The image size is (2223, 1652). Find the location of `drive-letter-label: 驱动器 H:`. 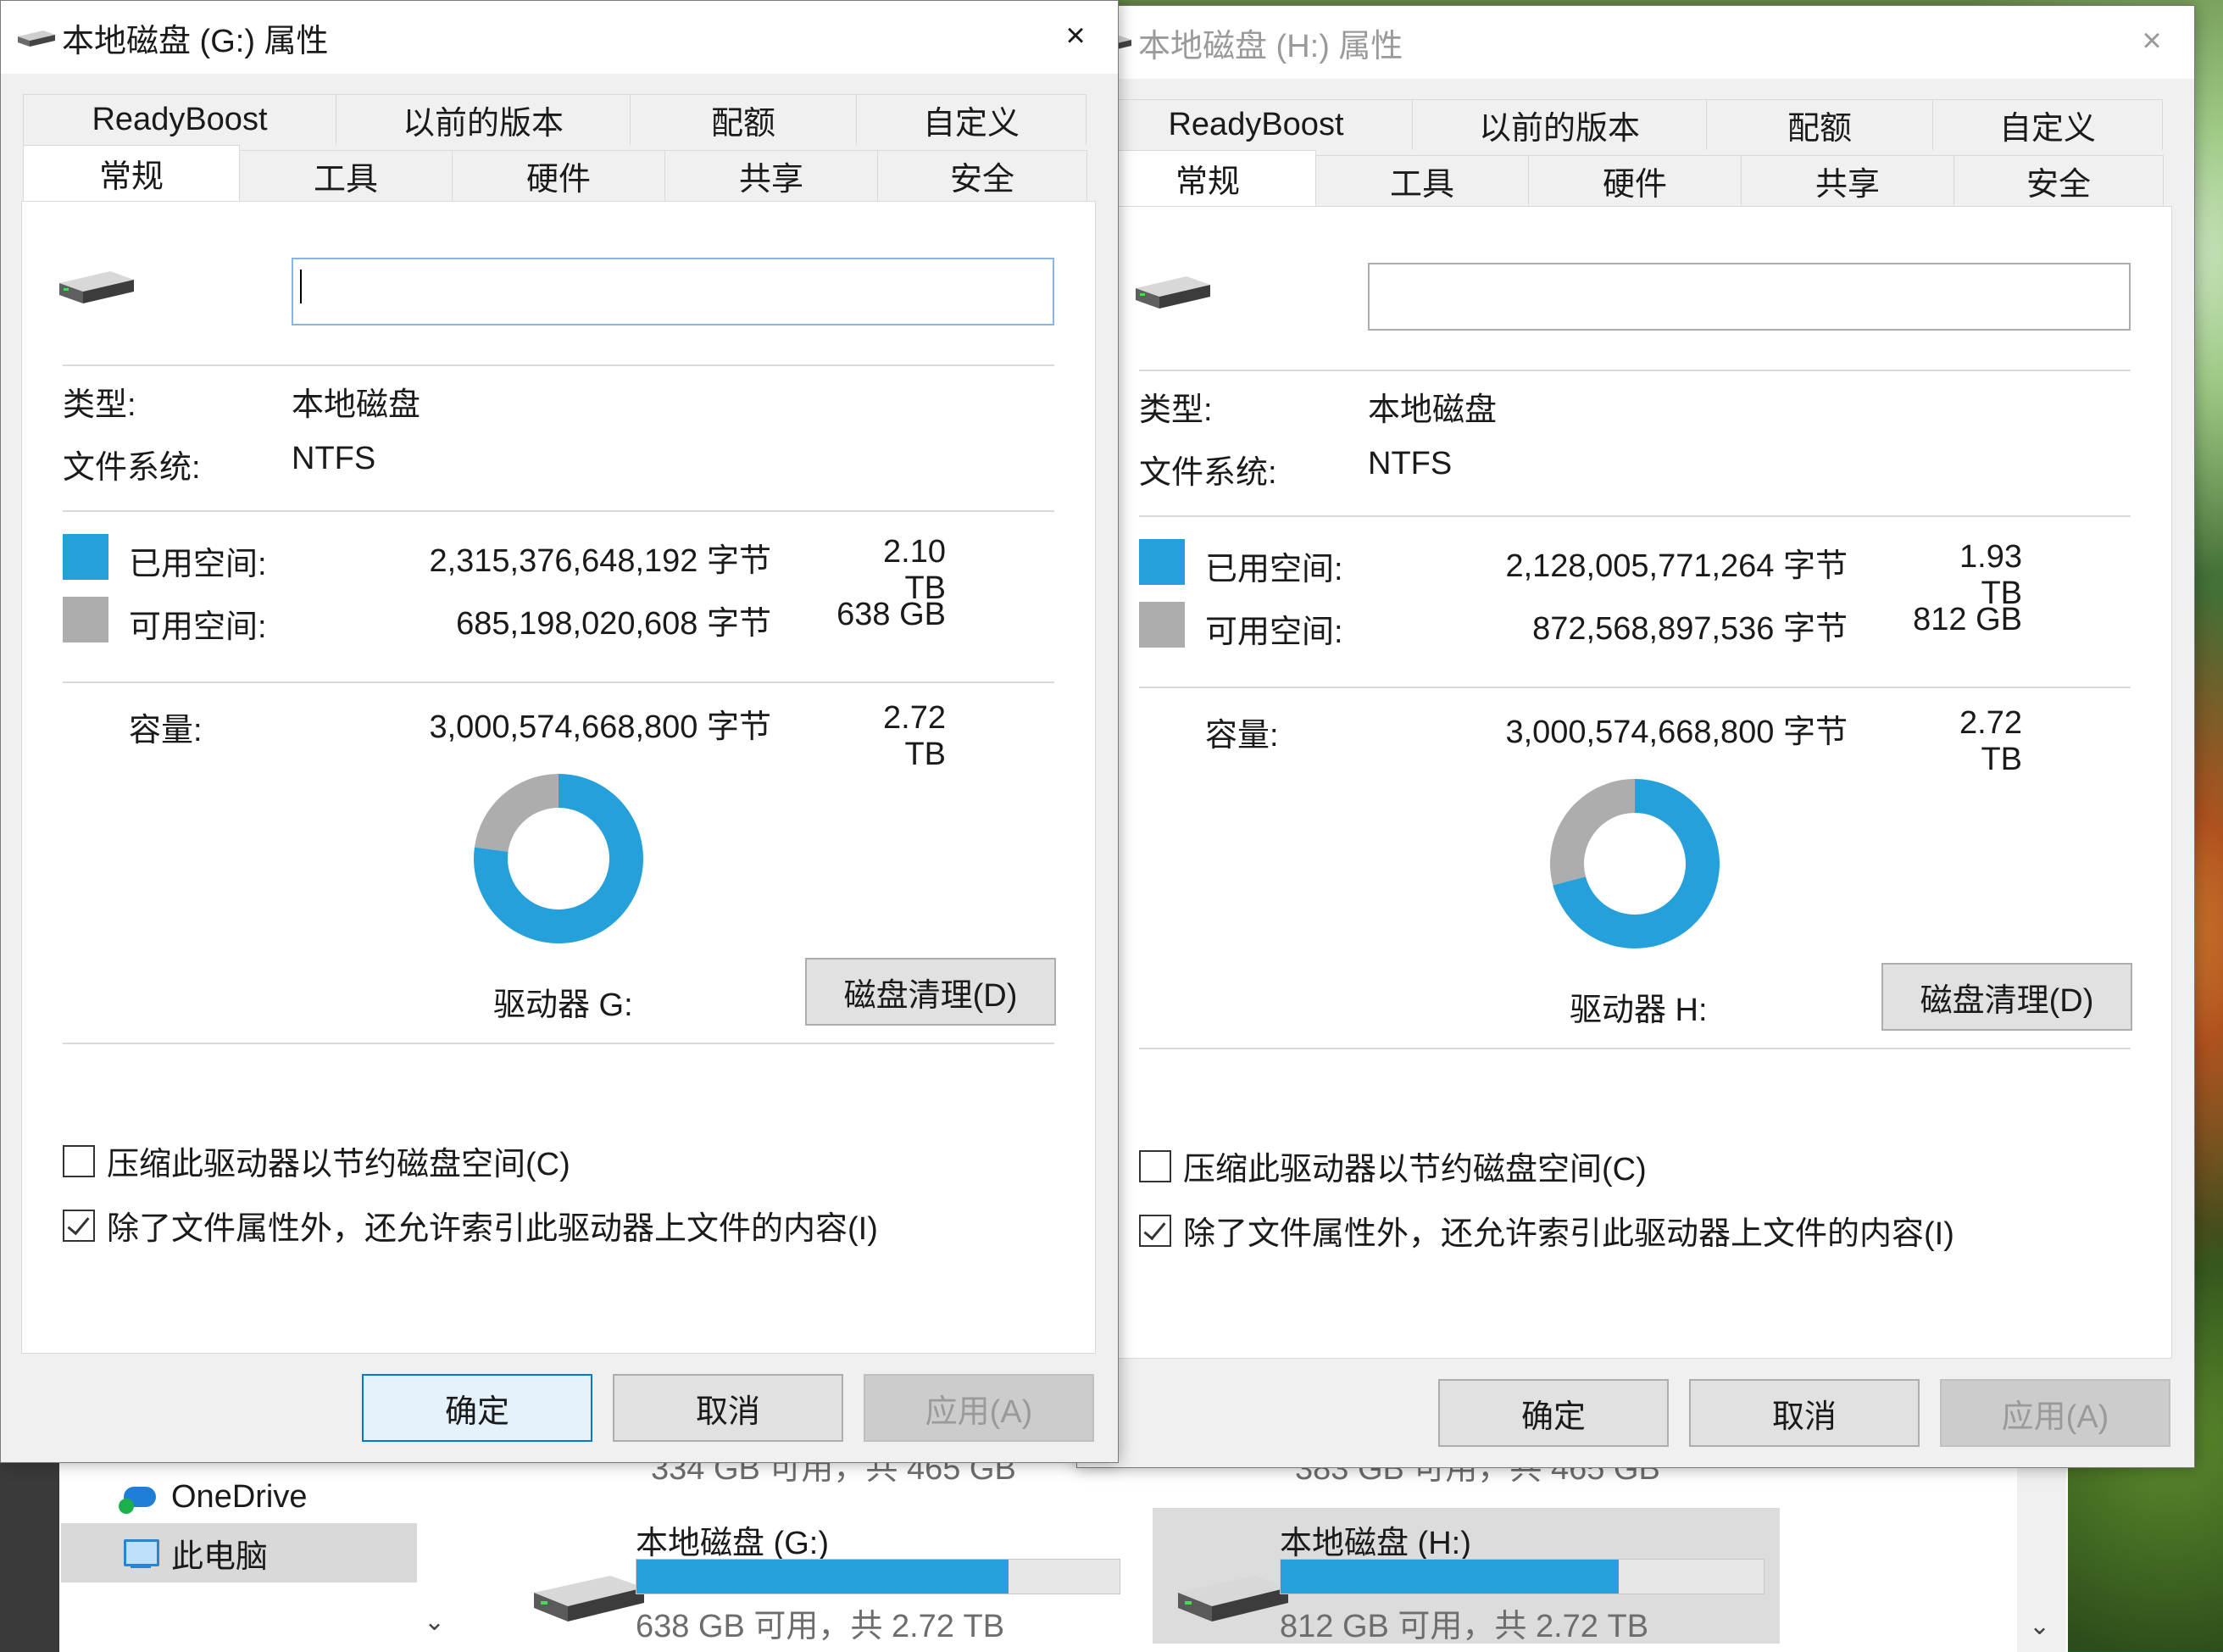

drive-letter-label: 驱动器 H: is located at coordinates (1639, 1010).